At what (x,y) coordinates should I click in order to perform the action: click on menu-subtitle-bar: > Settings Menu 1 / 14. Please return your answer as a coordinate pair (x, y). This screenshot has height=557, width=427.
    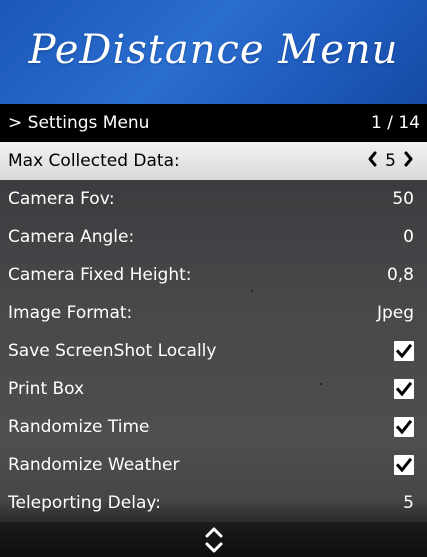
    Looking at the image, I should click on (213, 123).